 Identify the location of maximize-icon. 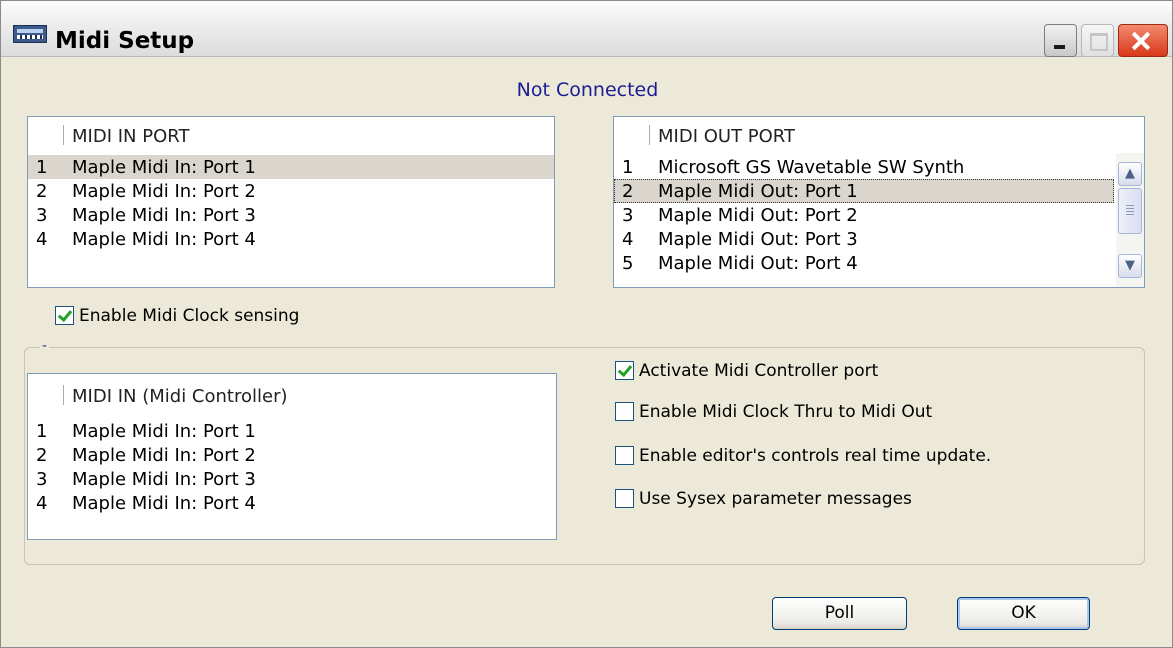
(1097, 40).